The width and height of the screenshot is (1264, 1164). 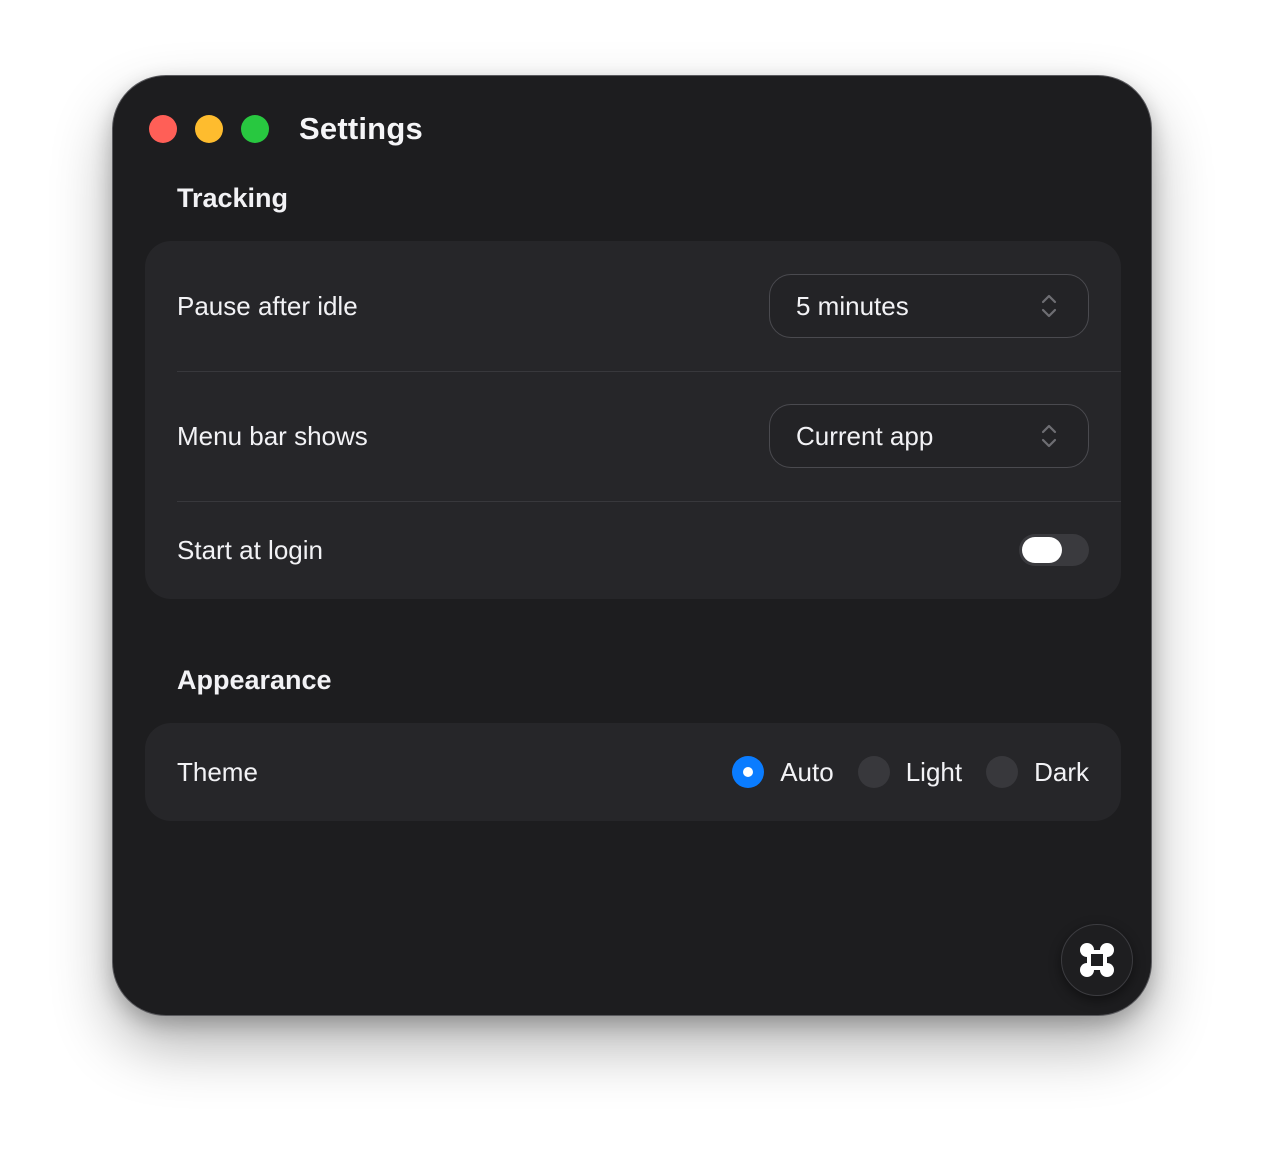 I want to click on menu-bar-shows-row: Menu bar shows Current app, so click(x=633, y=436).